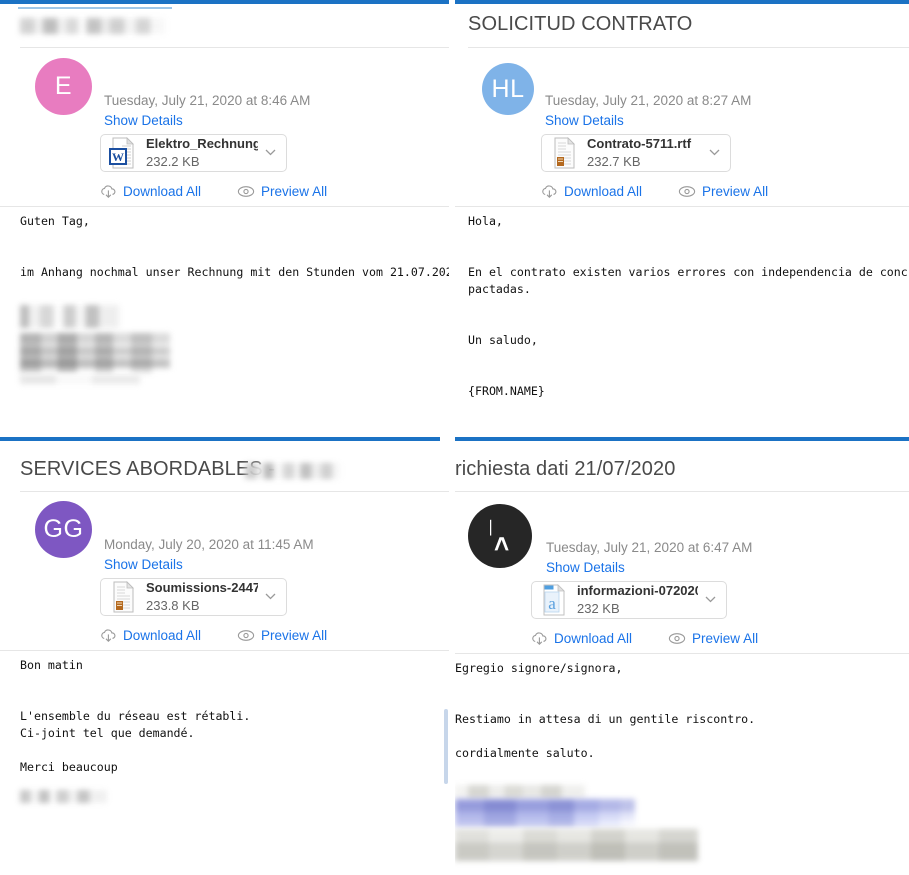  Describe the element at coordinates (202, 587) in the screenshot. I see `attachment-name: Soumissions-24476.rtf` at that location.